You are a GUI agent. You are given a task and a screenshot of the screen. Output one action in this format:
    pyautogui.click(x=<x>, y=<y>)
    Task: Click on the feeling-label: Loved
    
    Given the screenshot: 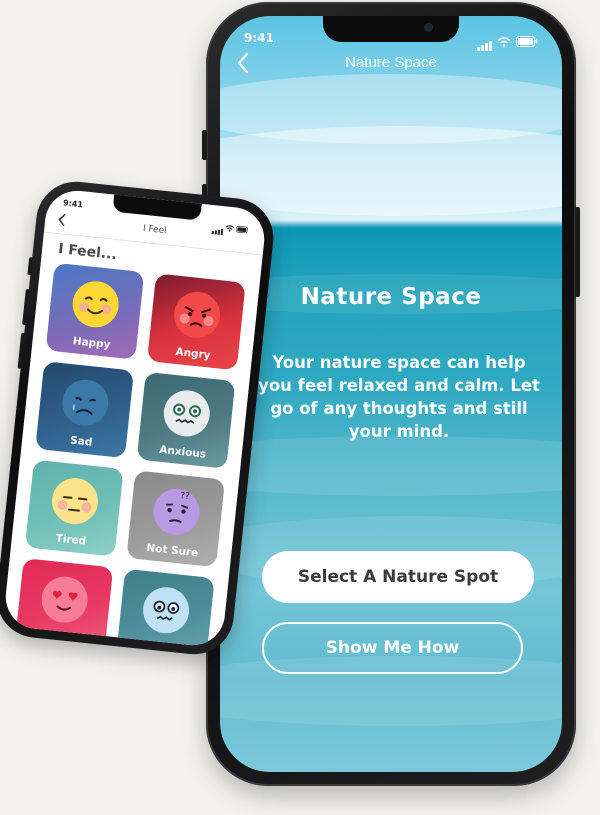 What is the action you would take?
    pyautogui.click(x=60, y=638)
    